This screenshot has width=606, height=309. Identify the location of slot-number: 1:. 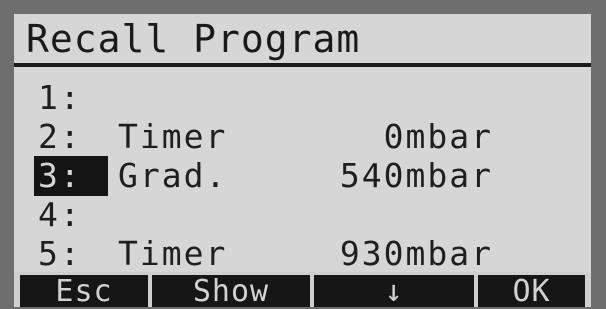
(60, 97).